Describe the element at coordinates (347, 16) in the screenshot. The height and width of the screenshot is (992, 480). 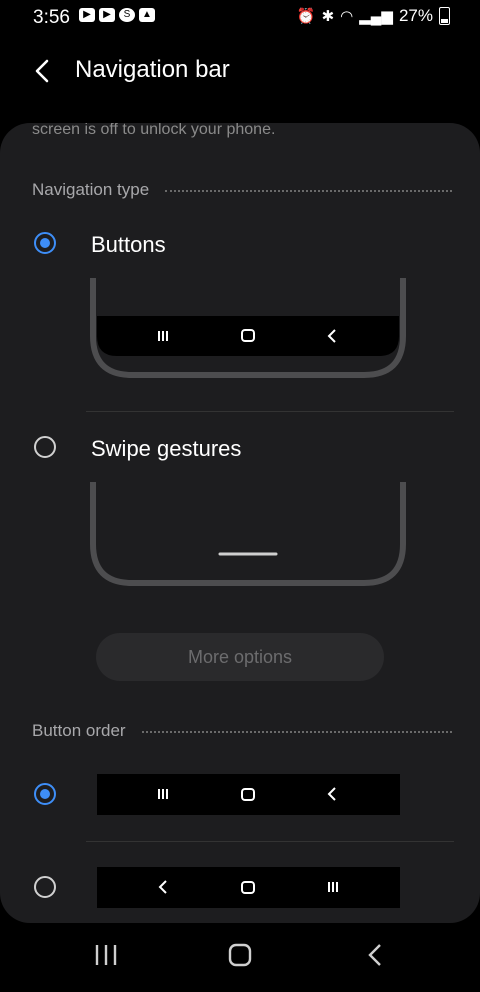
I see `wifi-icon: ◠` at that location.